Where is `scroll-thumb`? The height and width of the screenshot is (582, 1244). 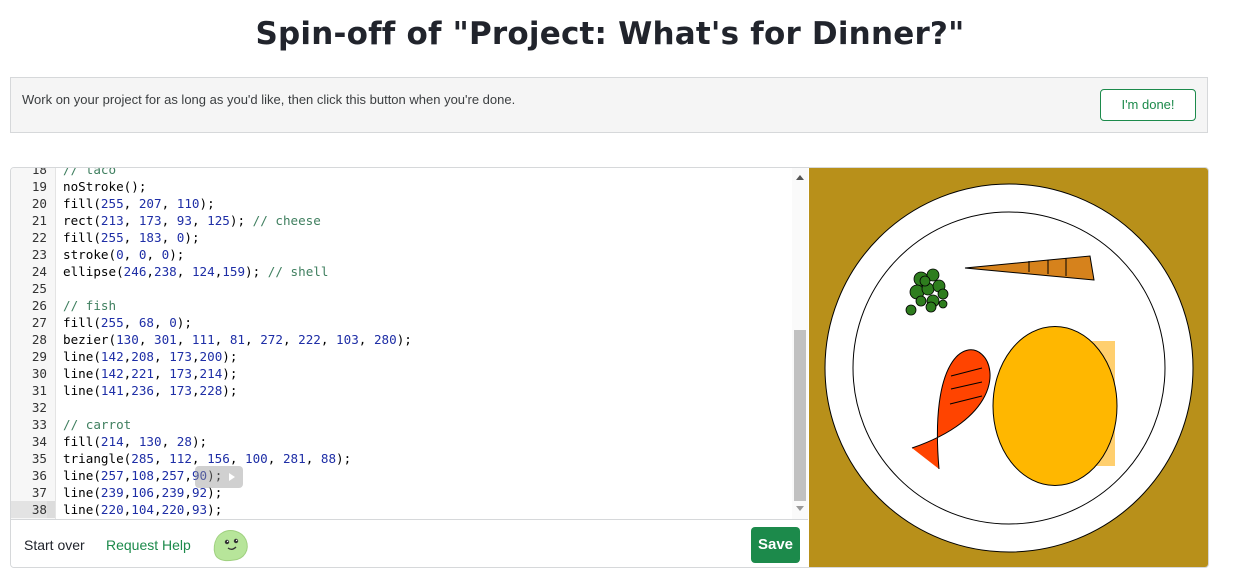
scroll-thumb is located at coordinates (800, 415).